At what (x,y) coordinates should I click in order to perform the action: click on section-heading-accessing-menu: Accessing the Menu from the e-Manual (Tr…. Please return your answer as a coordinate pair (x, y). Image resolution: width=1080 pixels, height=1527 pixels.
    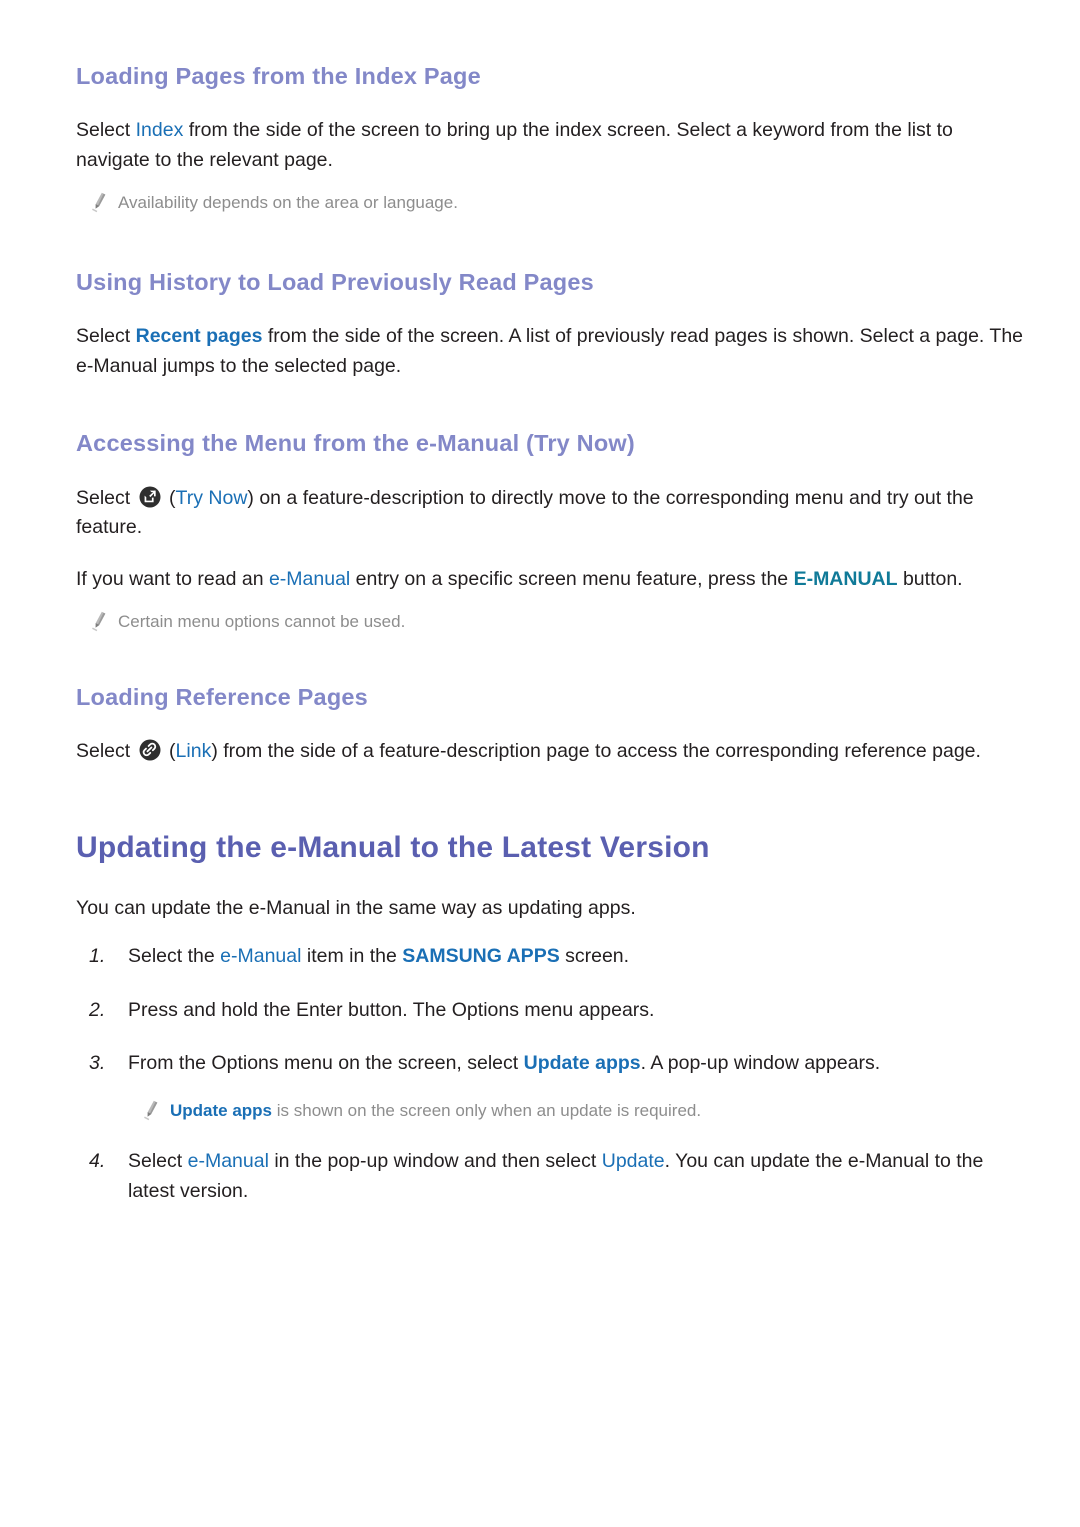
    Looking at the image, I should click on (355, 443).